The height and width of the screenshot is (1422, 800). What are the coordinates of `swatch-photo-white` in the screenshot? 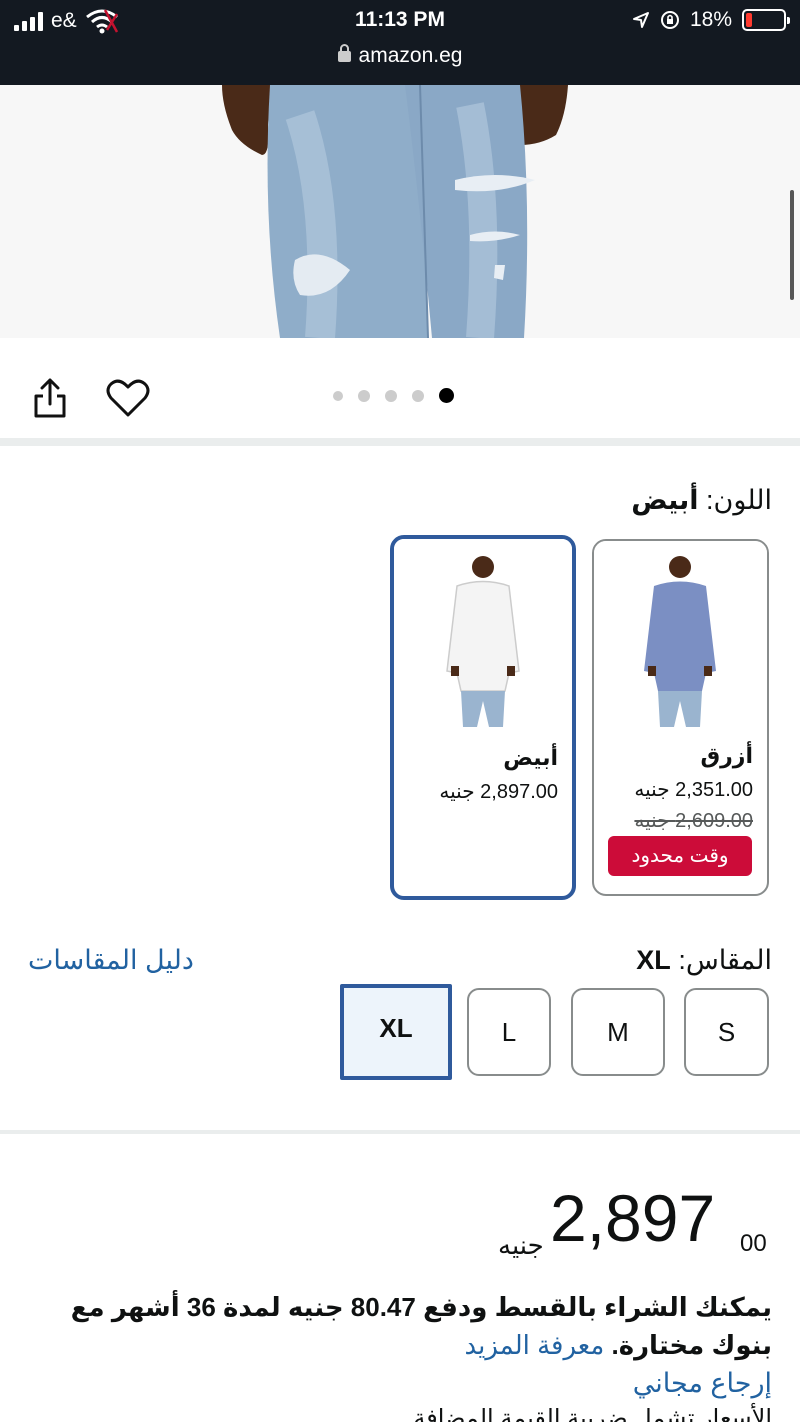 It's located at (483, 636).